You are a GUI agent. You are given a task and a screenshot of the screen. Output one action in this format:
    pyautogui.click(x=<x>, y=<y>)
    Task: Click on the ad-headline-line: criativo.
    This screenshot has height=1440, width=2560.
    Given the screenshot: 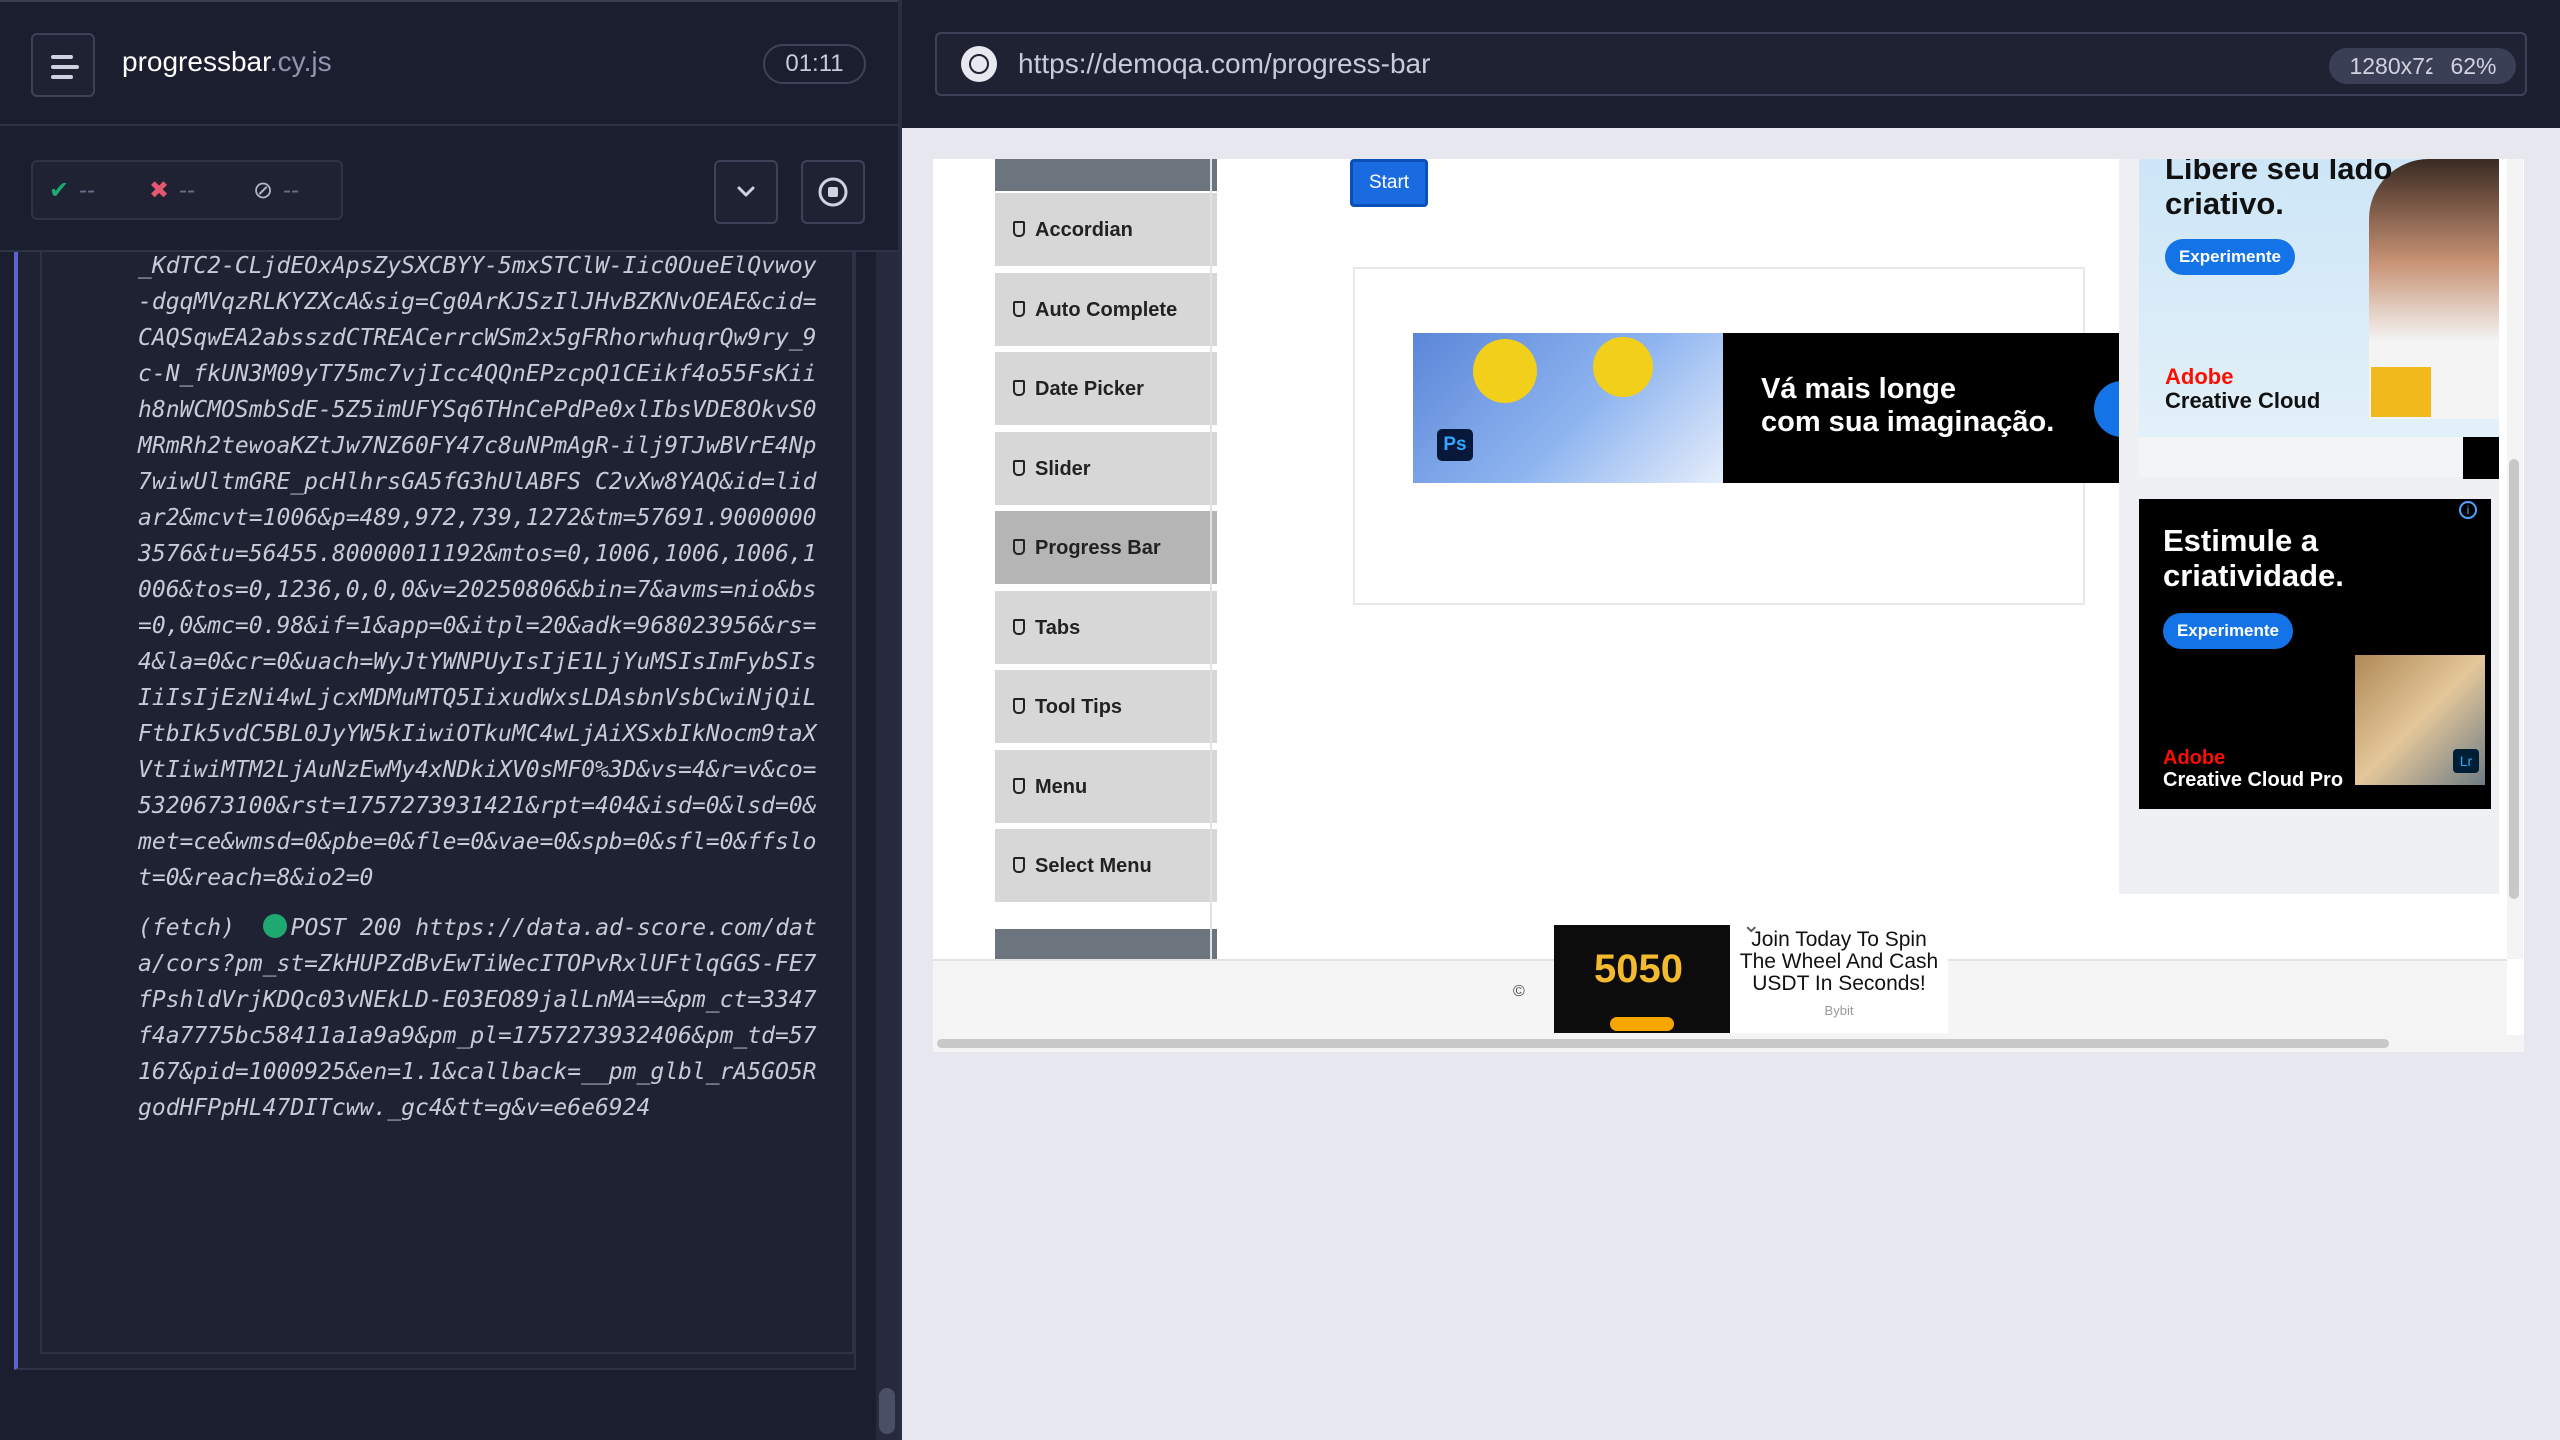 What is the action you would take?
    pyautogui.click(x=2224, y=203)
    